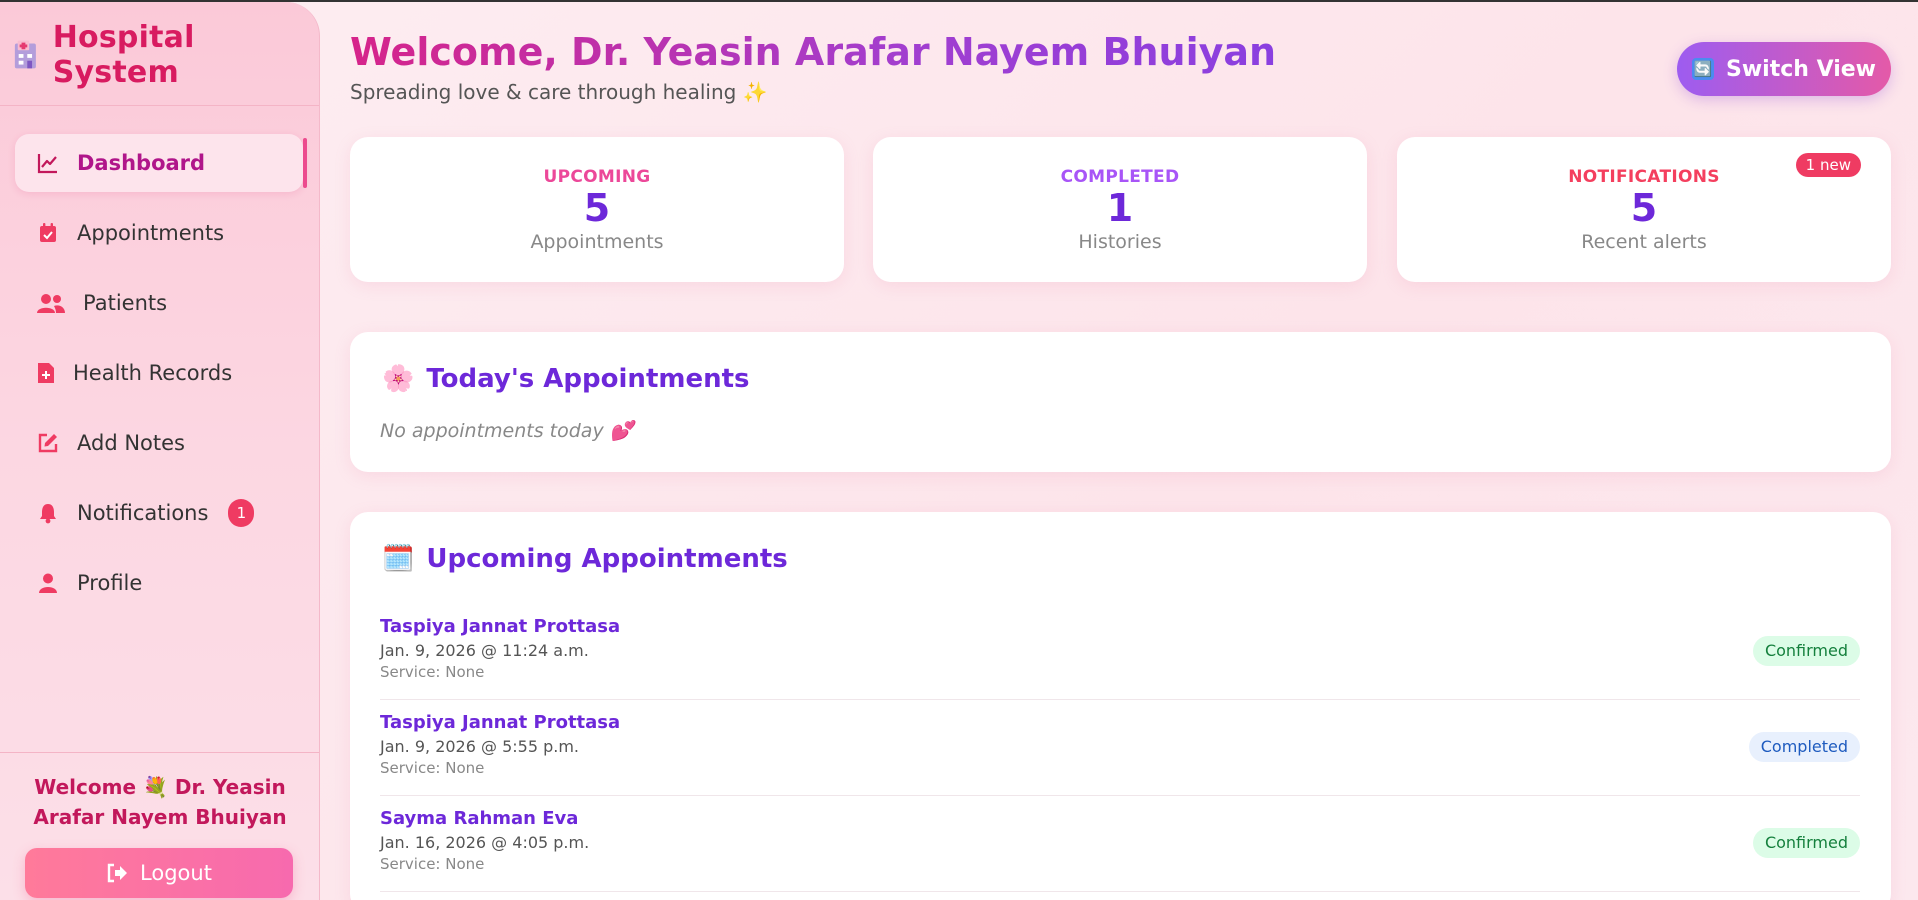 The height and width of the screenshot is (900, 1918). What do you see at coordinates (153, 373) in the screenshot?
I see `sidebar-item-label: Health Records` at bounding box center [153, 373].